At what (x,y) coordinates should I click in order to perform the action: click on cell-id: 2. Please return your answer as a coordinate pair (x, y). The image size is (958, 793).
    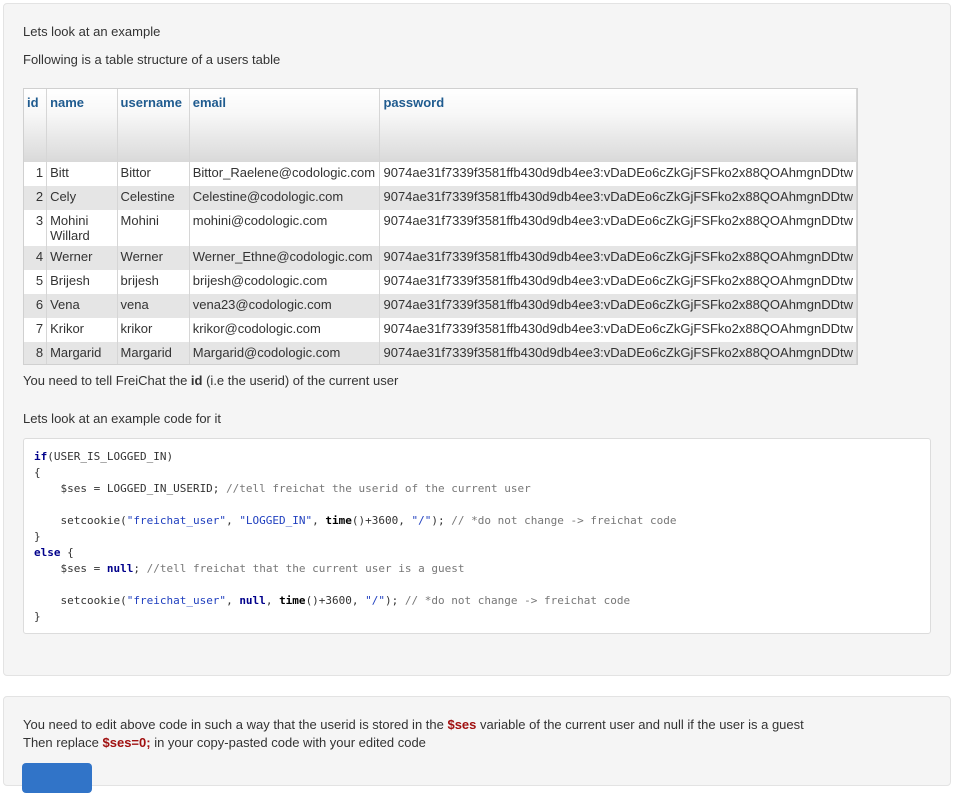
    Looking at the image, I should click on (36, 198).